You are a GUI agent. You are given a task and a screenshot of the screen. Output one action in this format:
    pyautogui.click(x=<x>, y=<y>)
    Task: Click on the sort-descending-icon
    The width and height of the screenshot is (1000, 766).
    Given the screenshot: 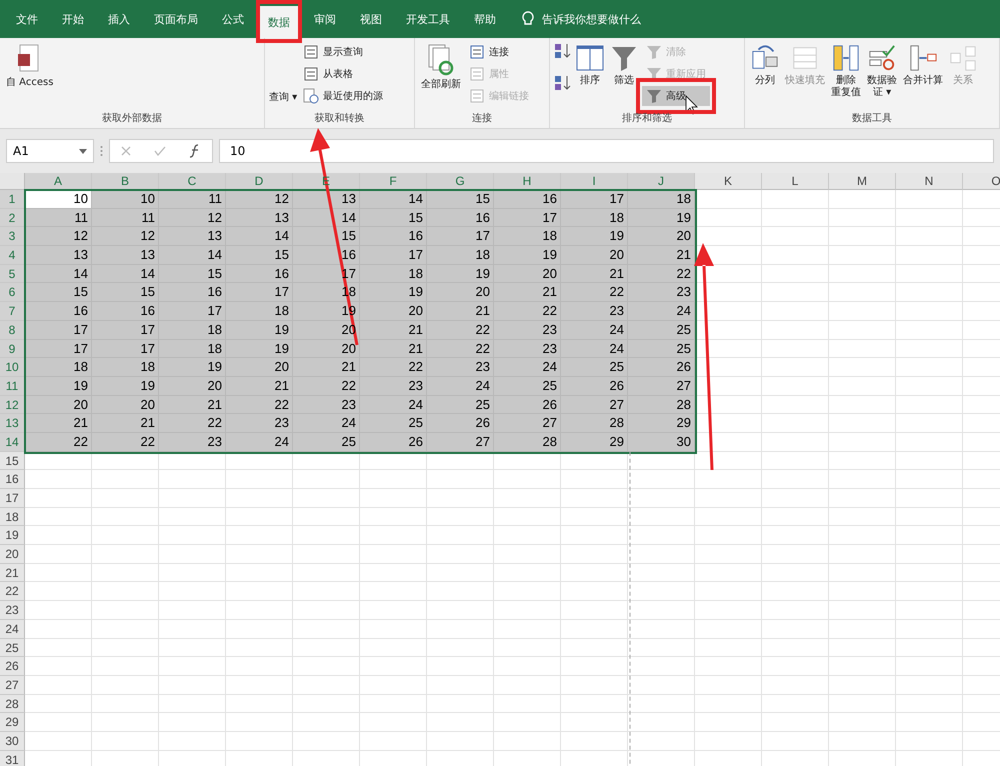 What is the action you would take?
    pyautogui.click(x=563, y=83)
    